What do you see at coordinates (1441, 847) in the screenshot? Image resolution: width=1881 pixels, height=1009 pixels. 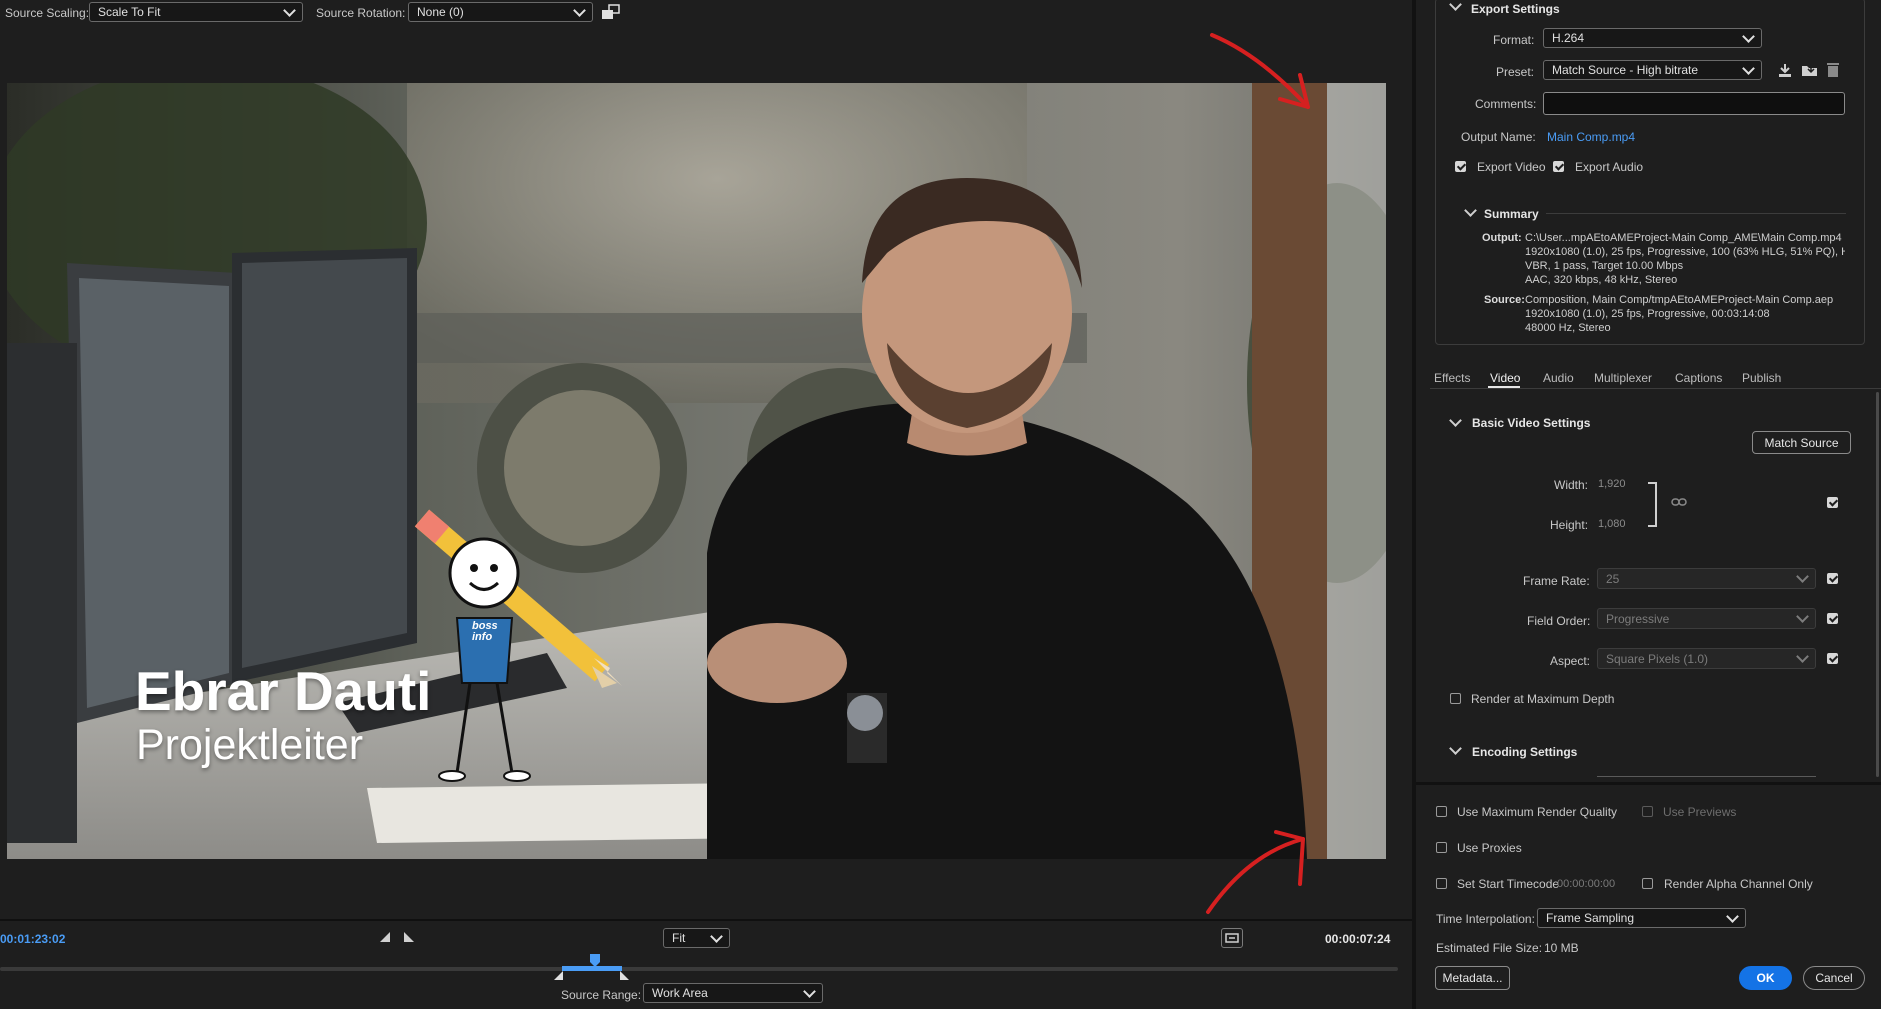 I see `use-proxies-checkbox` at bounding box center [1441, 847].